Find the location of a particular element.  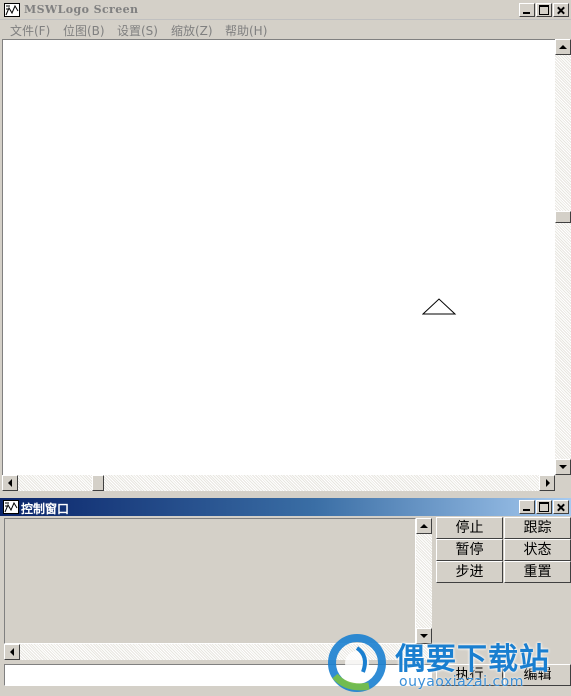

scroll-left-button is located at coordinates (10, 483).